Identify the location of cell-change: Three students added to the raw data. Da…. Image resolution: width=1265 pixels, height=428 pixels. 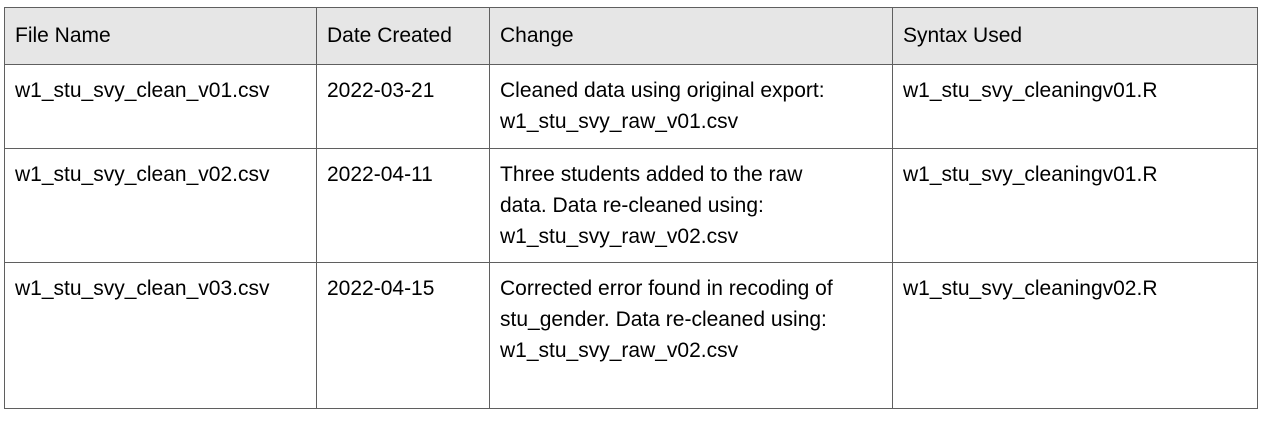
(691, 205).